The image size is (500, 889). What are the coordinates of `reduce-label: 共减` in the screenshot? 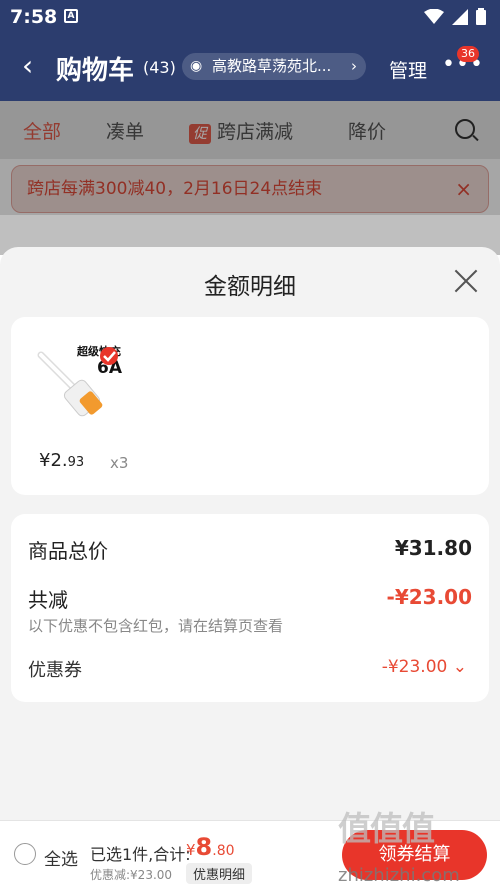 It's located at (48, 600).